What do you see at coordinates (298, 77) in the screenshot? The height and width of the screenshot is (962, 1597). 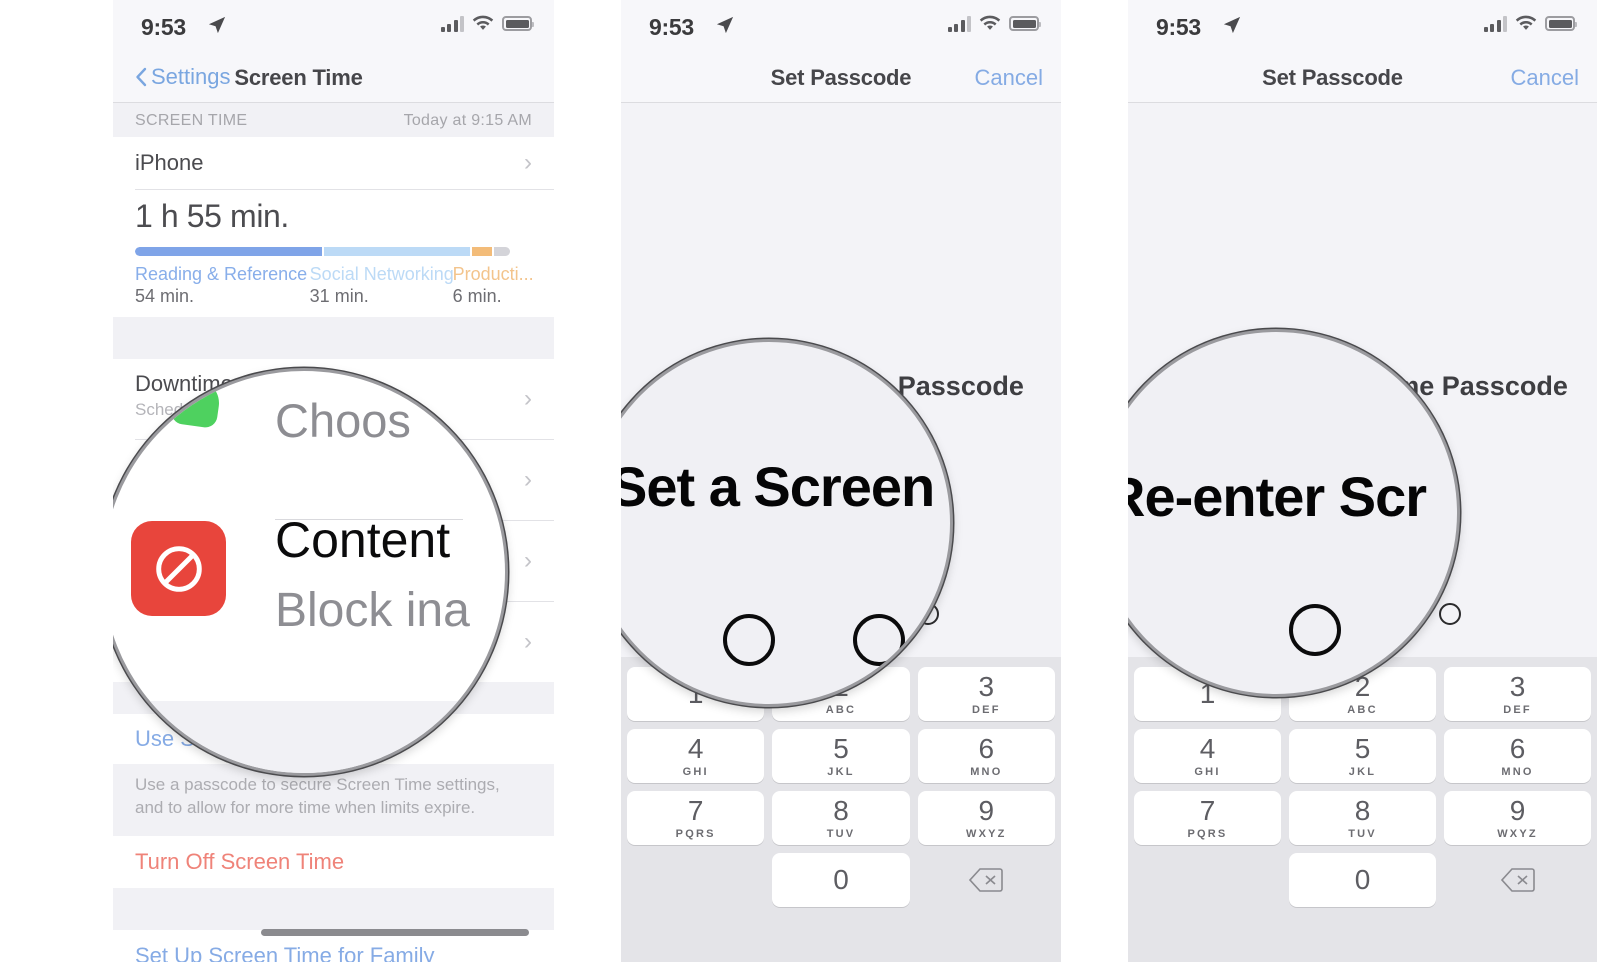 I see `page-title: Screen Time` at bounding box center [298, 77].